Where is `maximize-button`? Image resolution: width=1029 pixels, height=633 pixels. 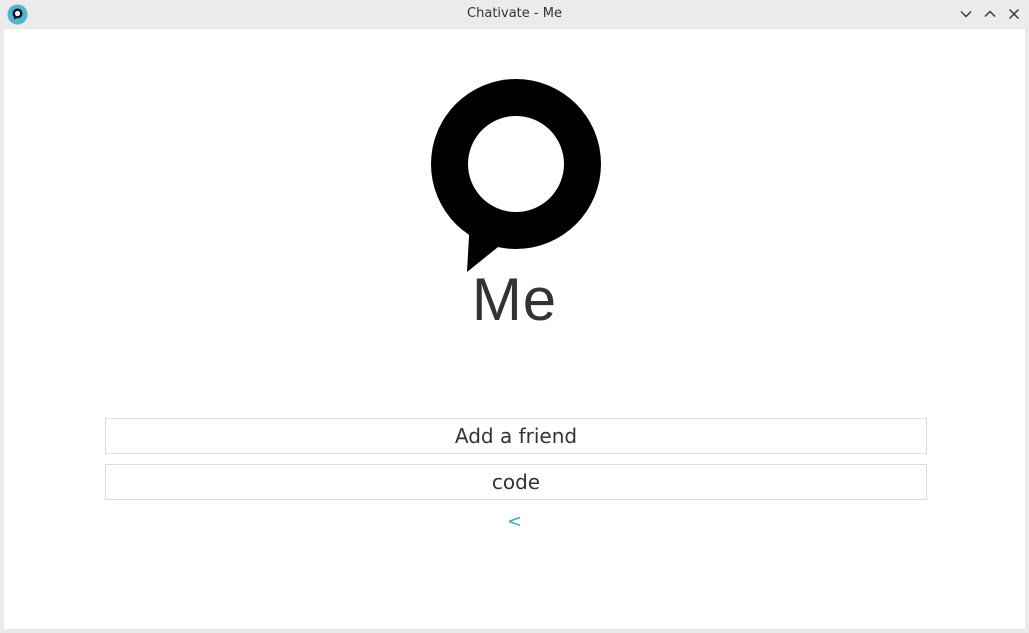 maximize-button is located at coordinates (990, 14).